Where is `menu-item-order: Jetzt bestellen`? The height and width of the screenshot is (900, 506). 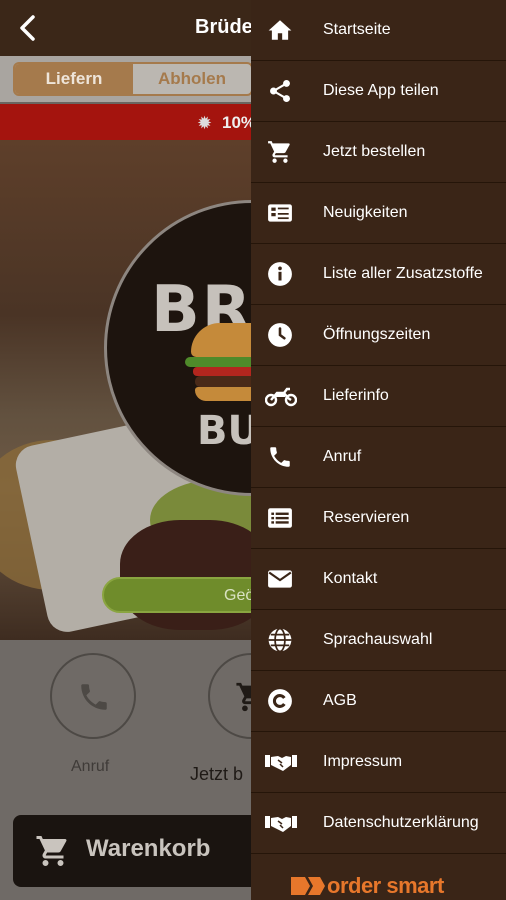
menu-item-order: Jetzt bestellen is located at coordinates (378, 152).